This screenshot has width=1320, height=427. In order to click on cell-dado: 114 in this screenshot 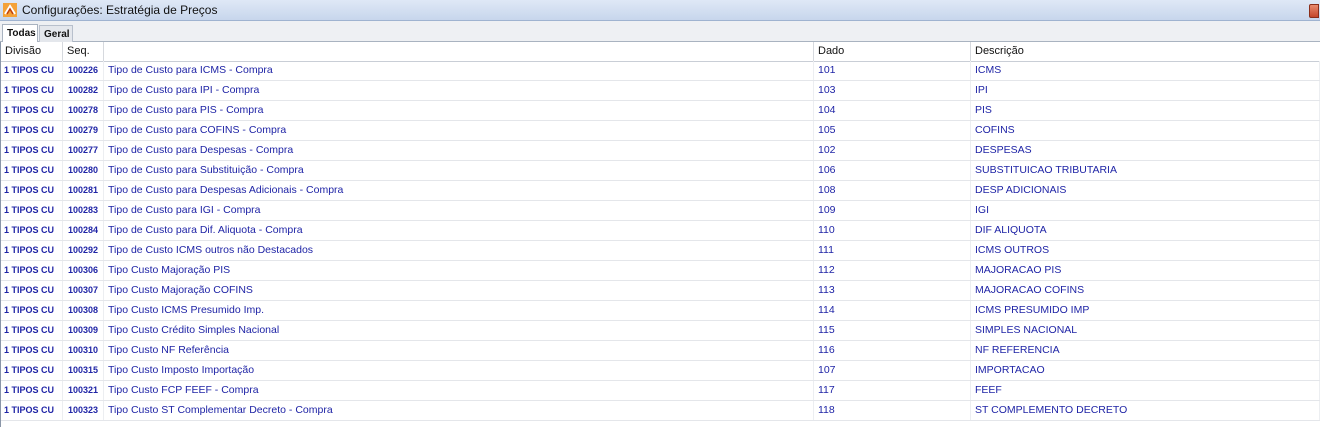, I will do `click(892, 310)`.